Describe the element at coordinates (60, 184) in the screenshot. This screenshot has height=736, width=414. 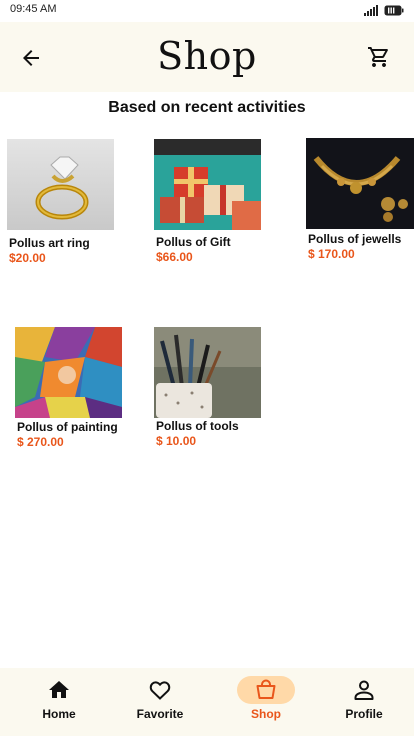
I see `product-image-ring` at that location.